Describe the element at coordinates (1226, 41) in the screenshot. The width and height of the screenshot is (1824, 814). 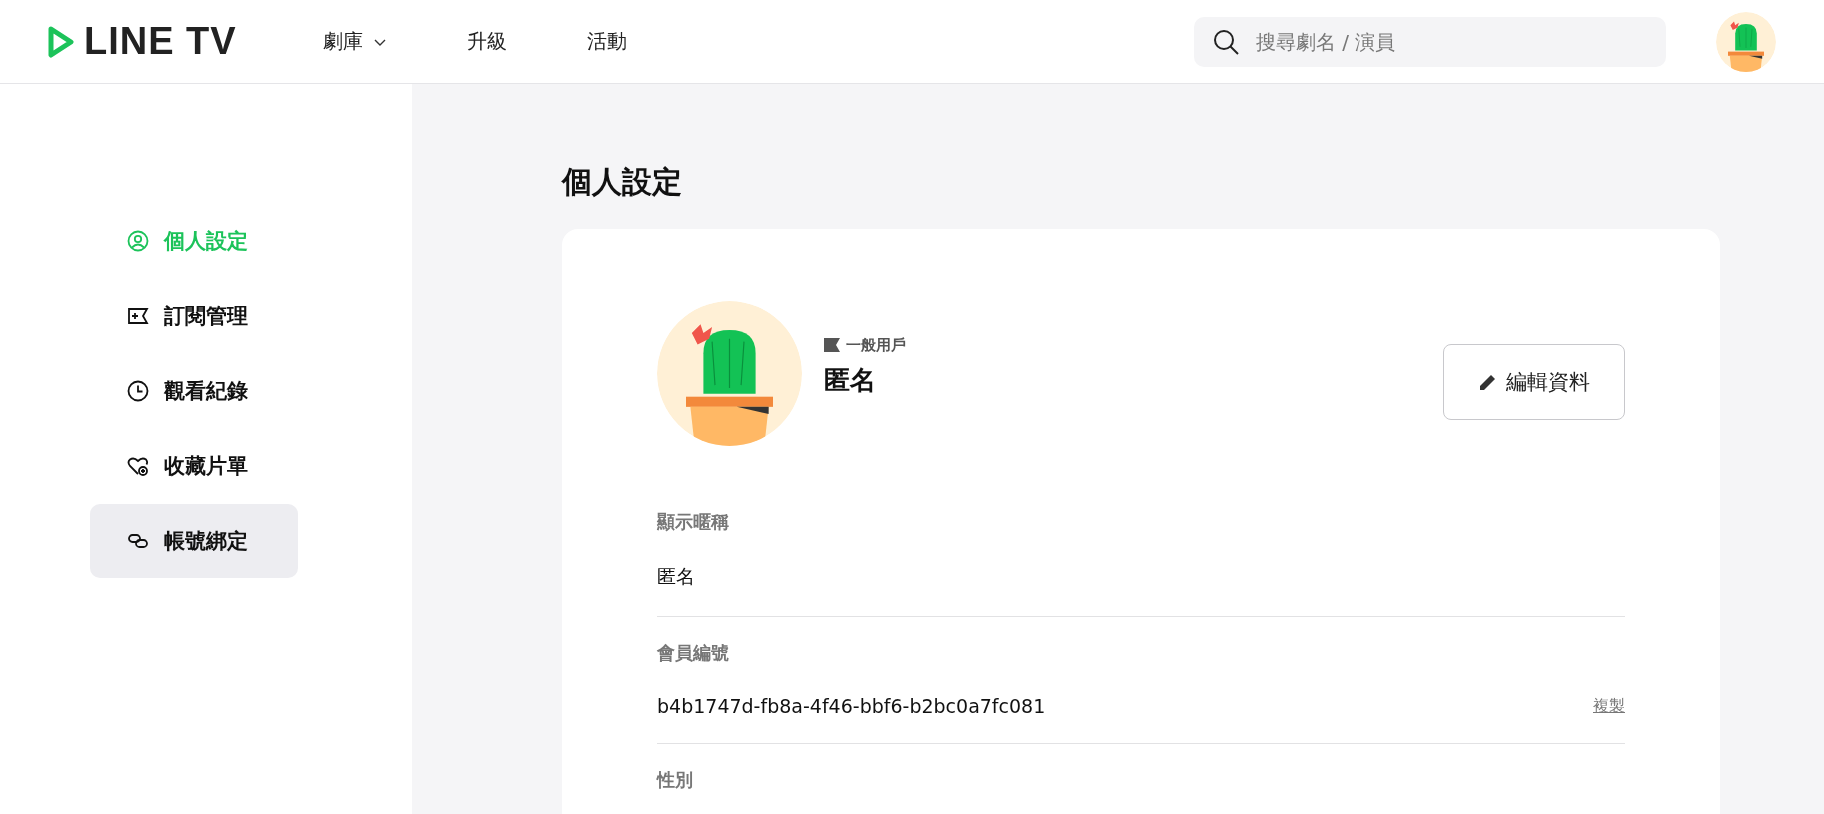
I see `search-icon` at that location.